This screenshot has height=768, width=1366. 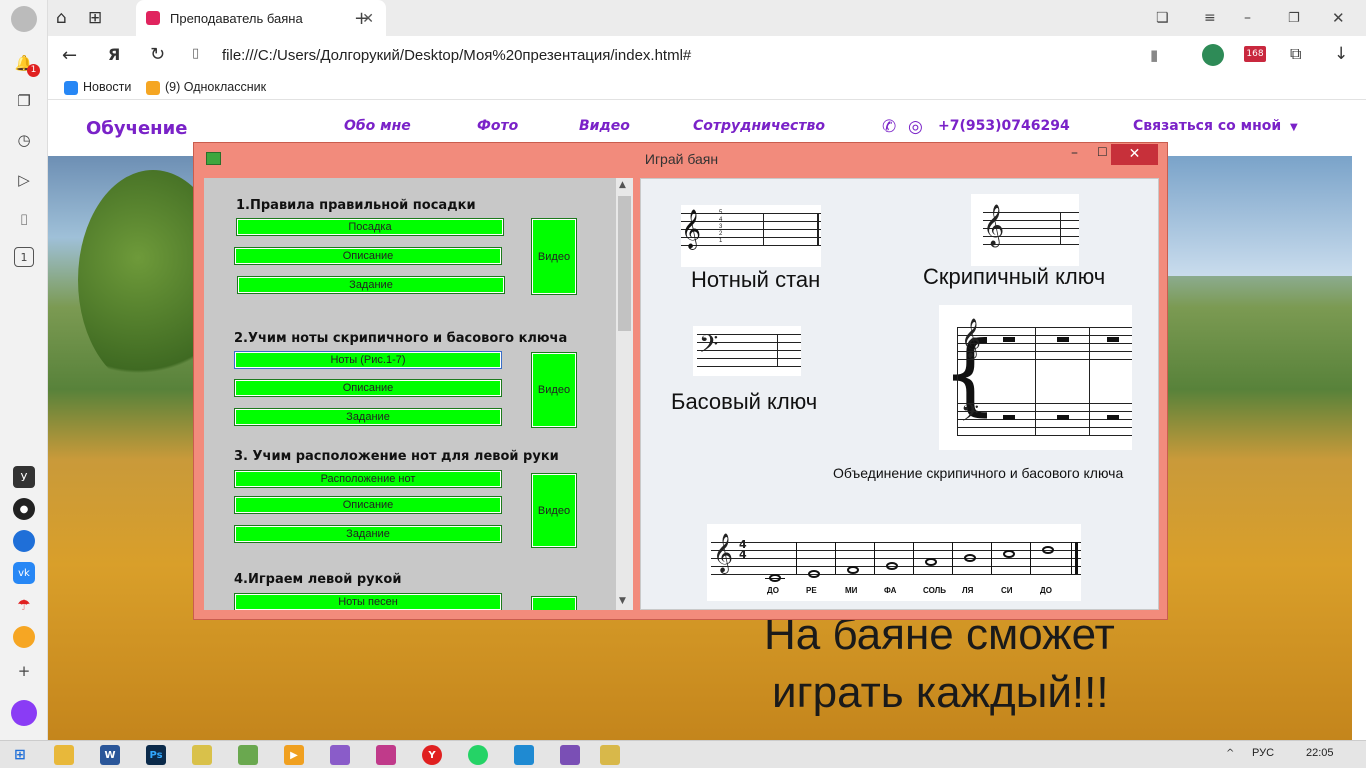 I want to click on back-icon: ←, so click(x=69, y=55).